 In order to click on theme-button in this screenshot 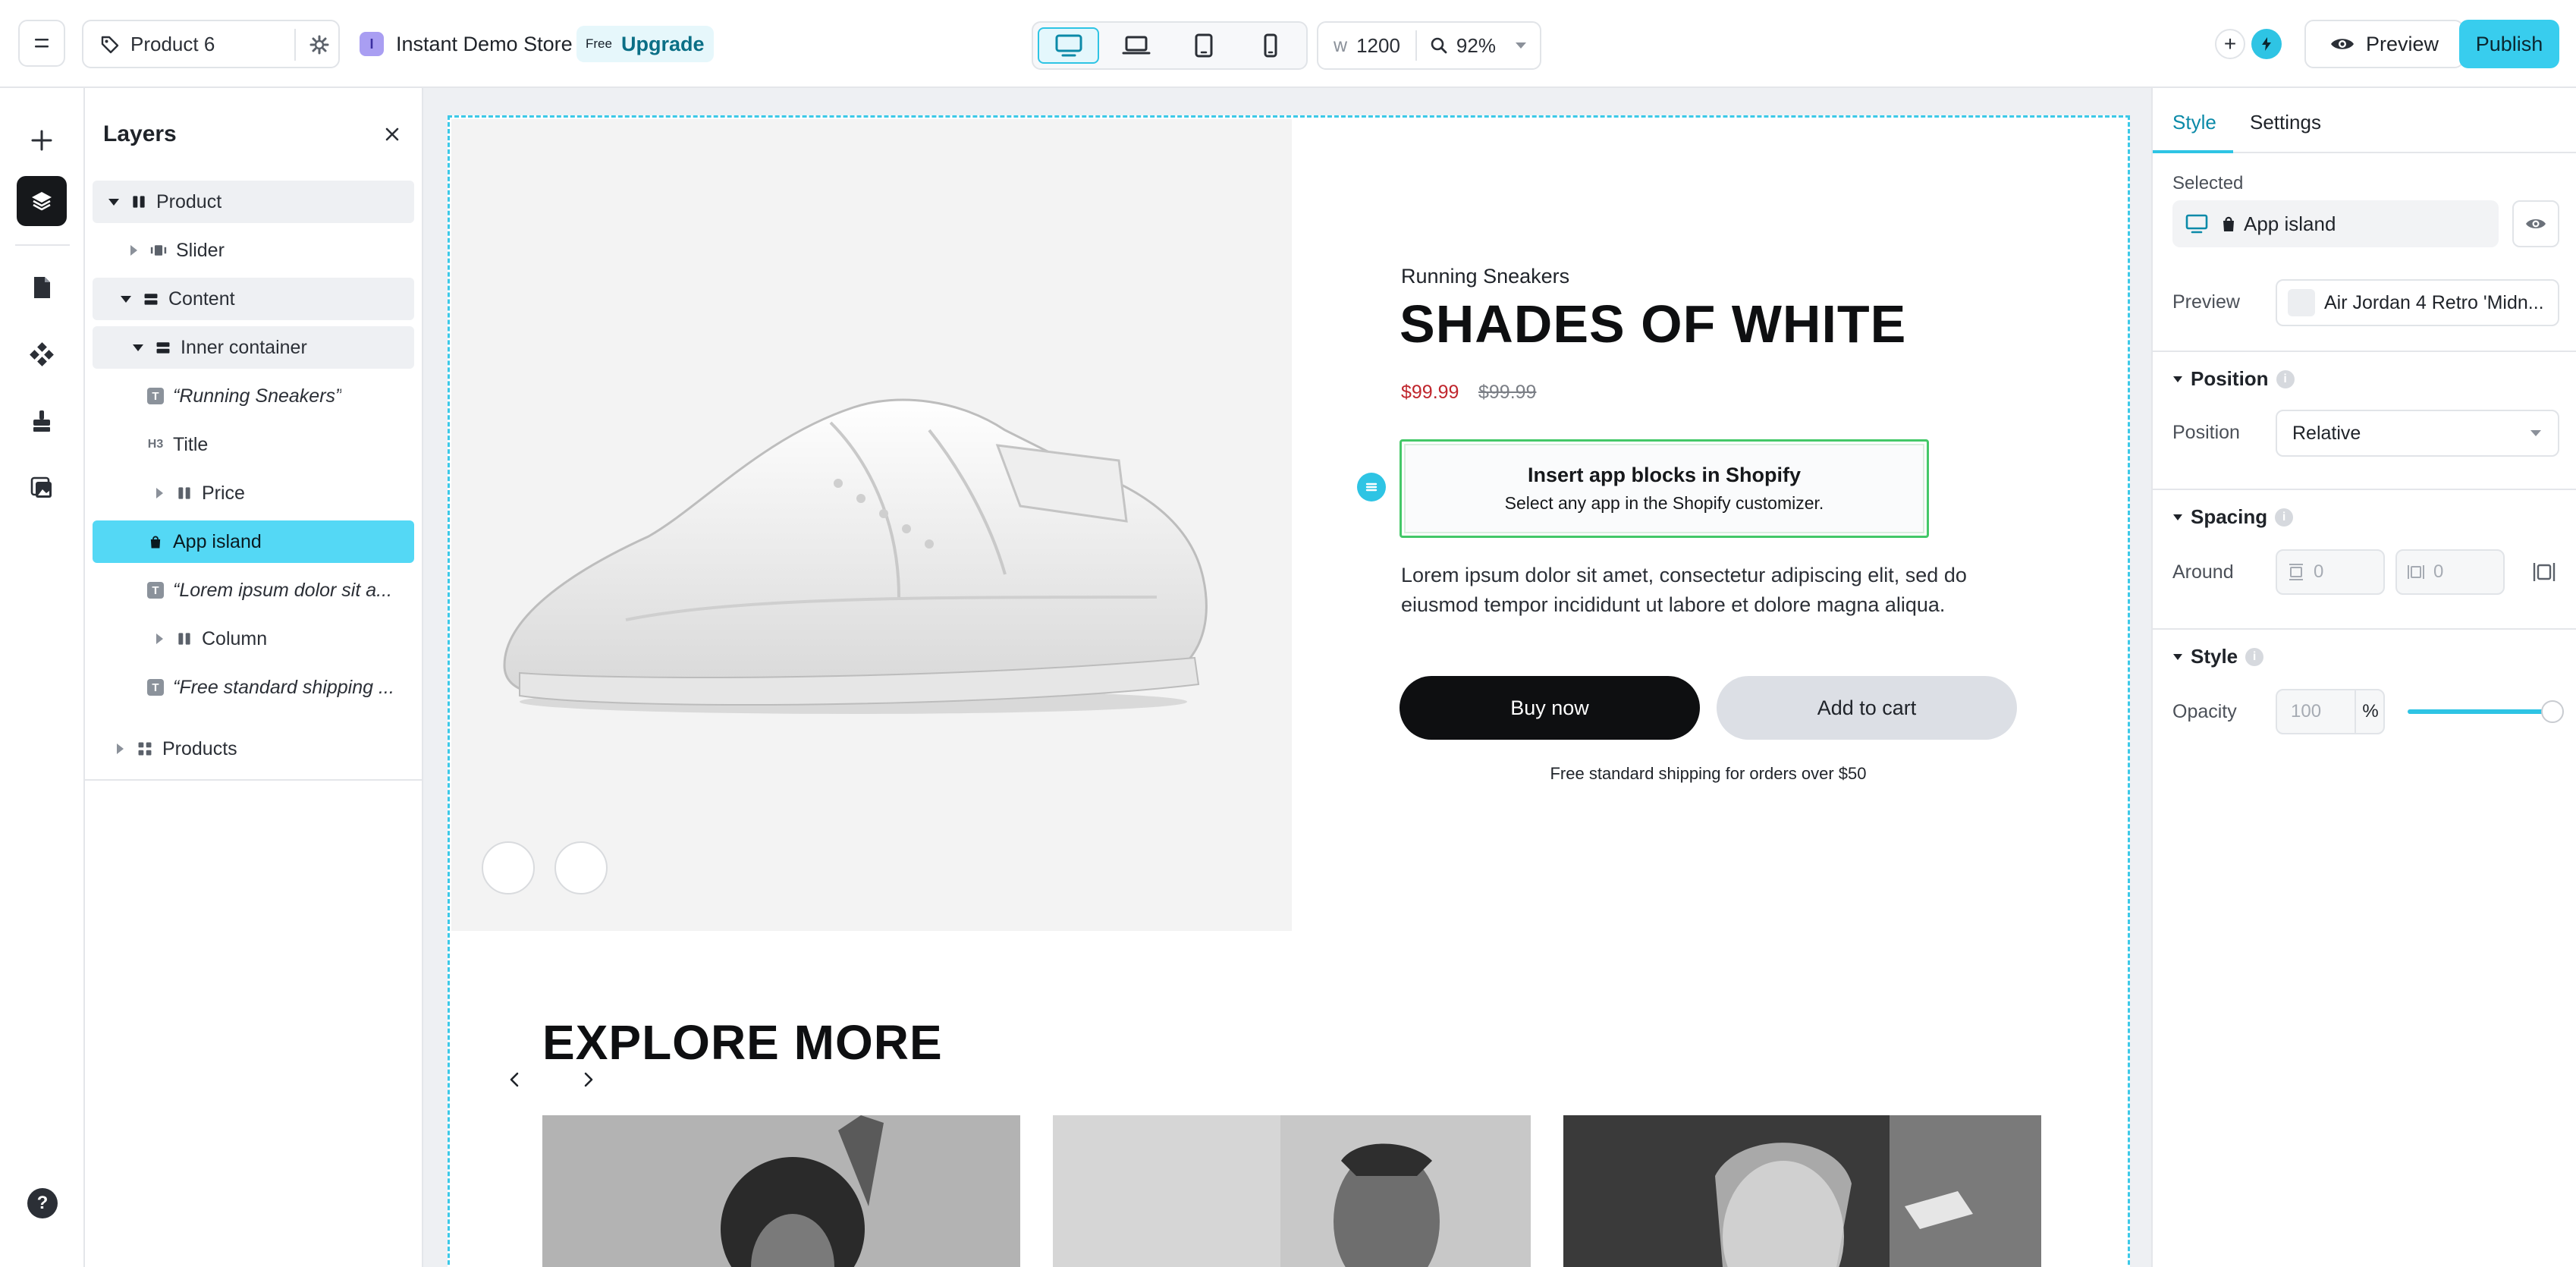, I will do `click(42, 421)`.